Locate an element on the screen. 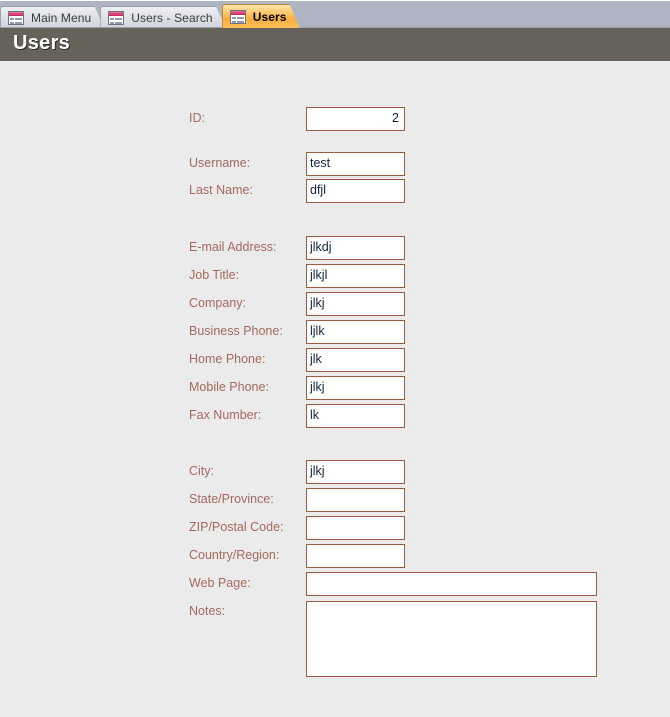  input-notes is located at coordinates (451, 639).